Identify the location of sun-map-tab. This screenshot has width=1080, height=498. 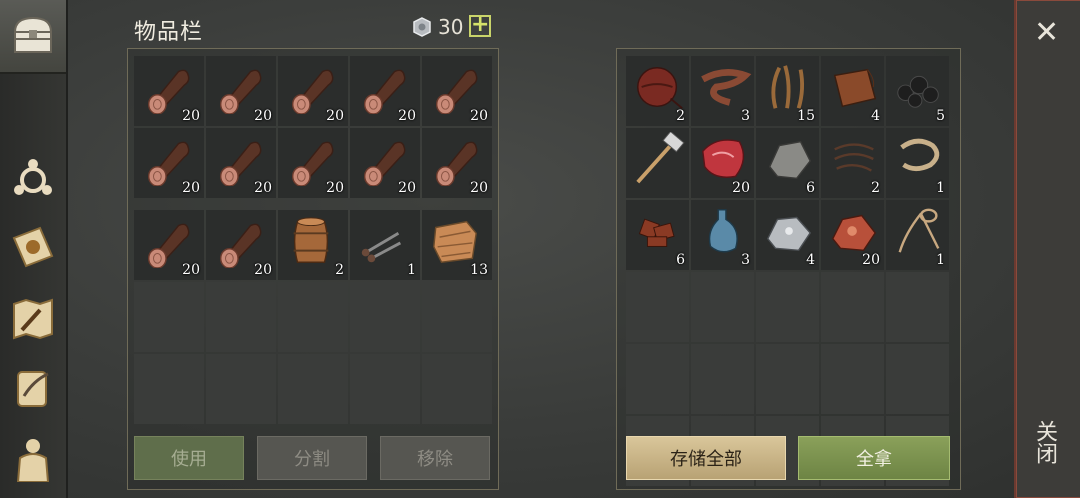
(33, 247).